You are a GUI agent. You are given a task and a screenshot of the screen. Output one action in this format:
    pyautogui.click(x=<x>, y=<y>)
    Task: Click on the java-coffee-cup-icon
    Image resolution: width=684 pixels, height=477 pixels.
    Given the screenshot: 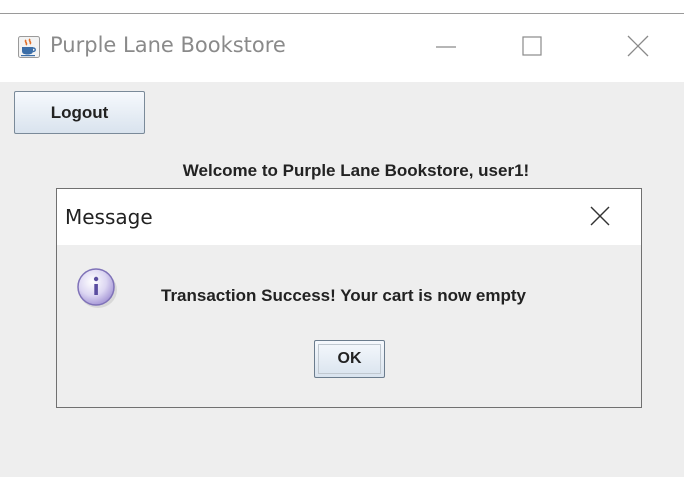 What is the action you would take?
    pyautogui.click(x=29, y=47)
    